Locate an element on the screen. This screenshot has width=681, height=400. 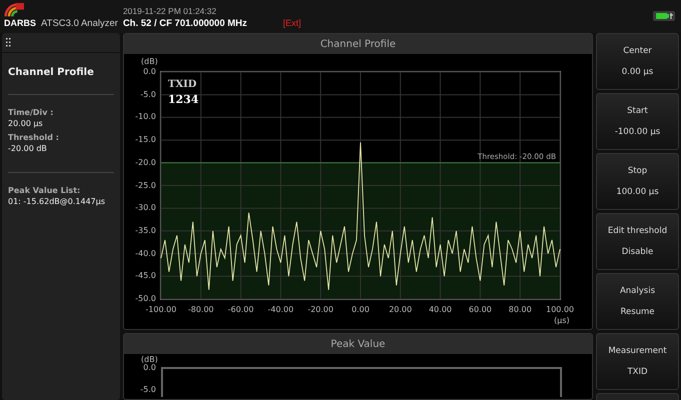
axis-tick-label: -50.0 is located at coordinates (145, 299).